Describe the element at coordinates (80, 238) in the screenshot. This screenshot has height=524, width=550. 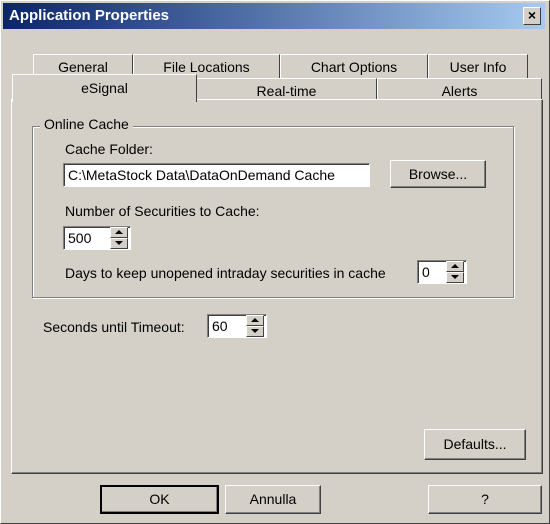
I see `num-securities-value: 500` at that location.